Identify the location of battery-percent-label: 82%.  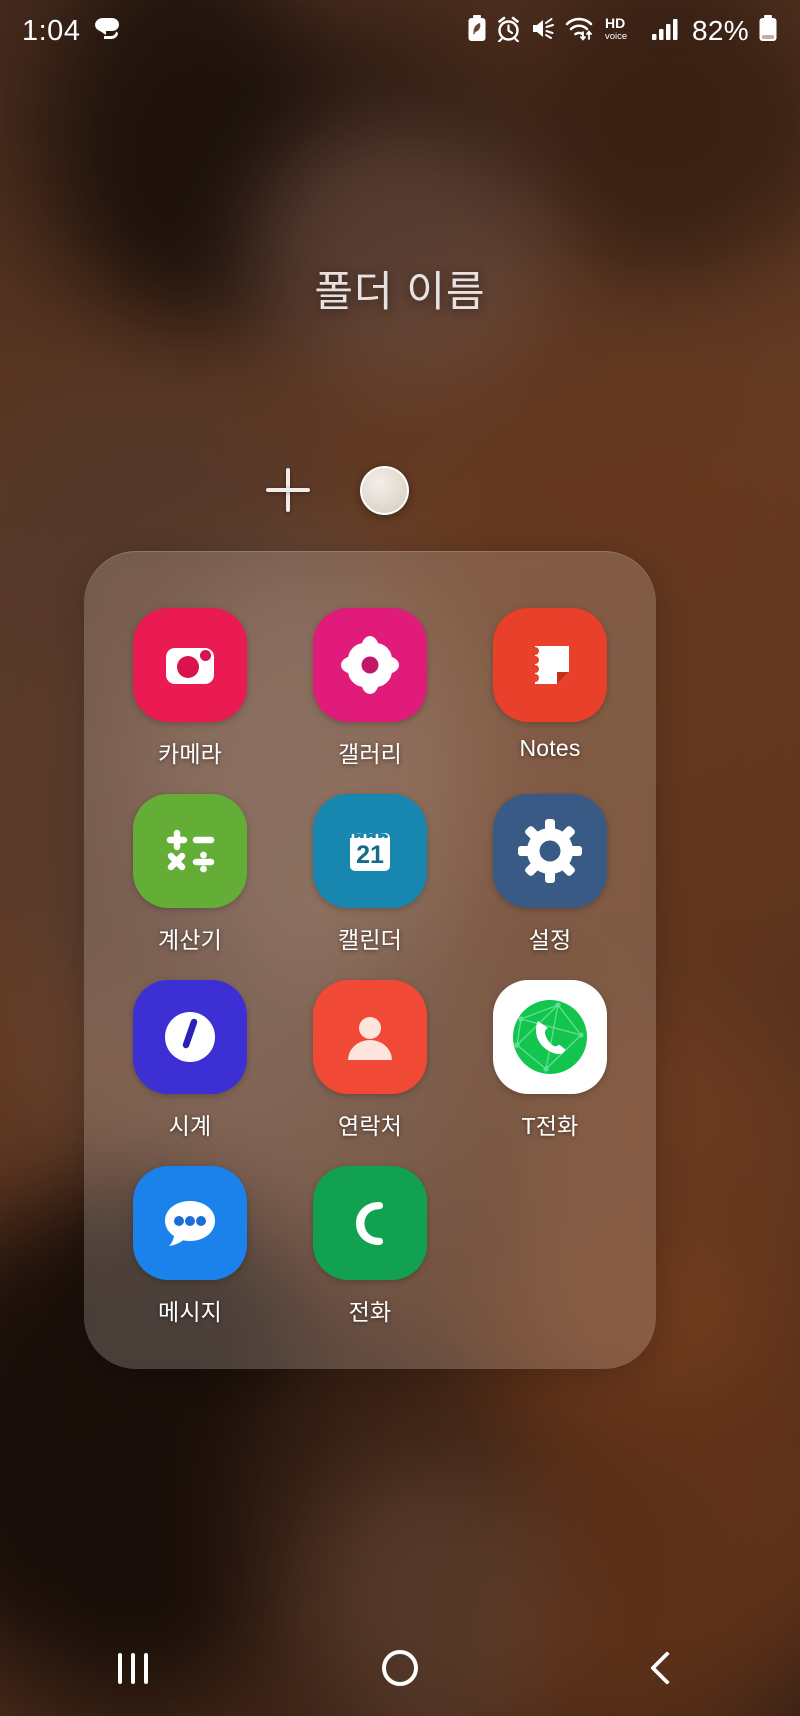
(720, 30).